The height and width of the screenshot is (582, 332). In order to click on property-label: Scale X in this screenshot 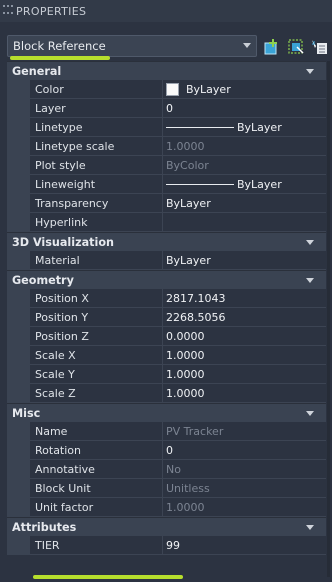, I will do `click(96, 355)`.